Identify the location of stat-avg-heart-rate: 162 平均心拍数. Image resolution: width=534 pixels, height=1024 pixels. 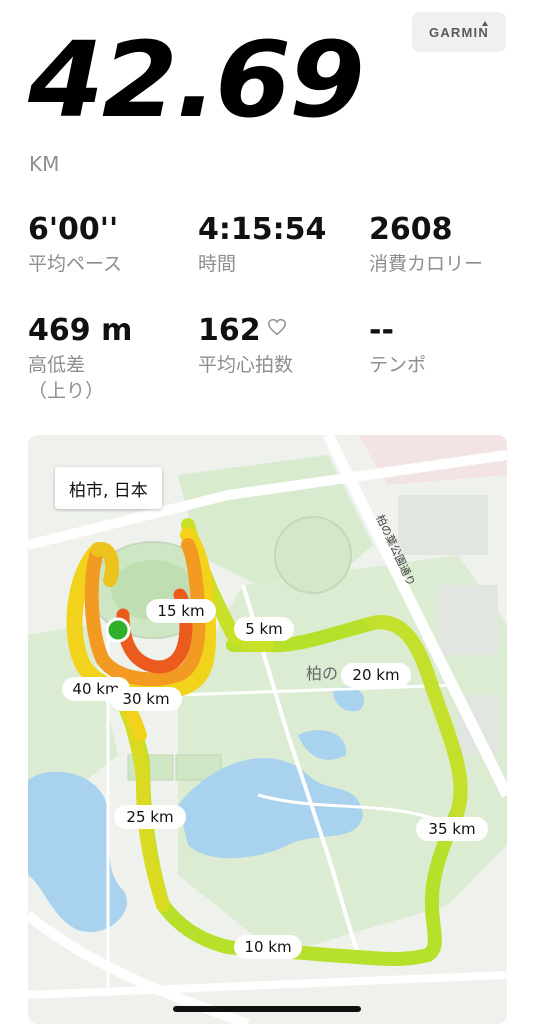
(245, 347).